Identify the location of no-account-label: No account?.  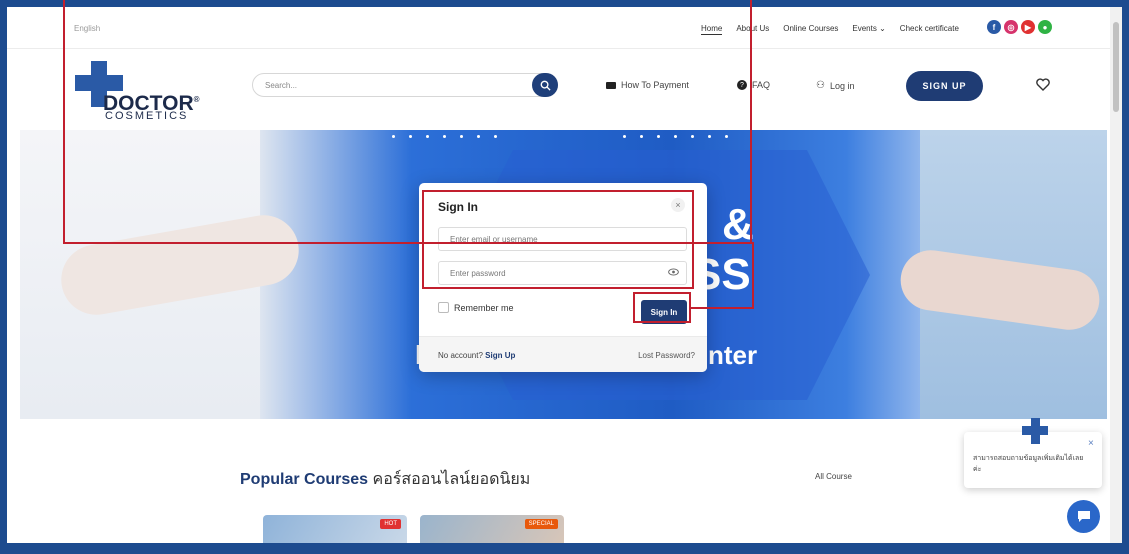
(460, 355).